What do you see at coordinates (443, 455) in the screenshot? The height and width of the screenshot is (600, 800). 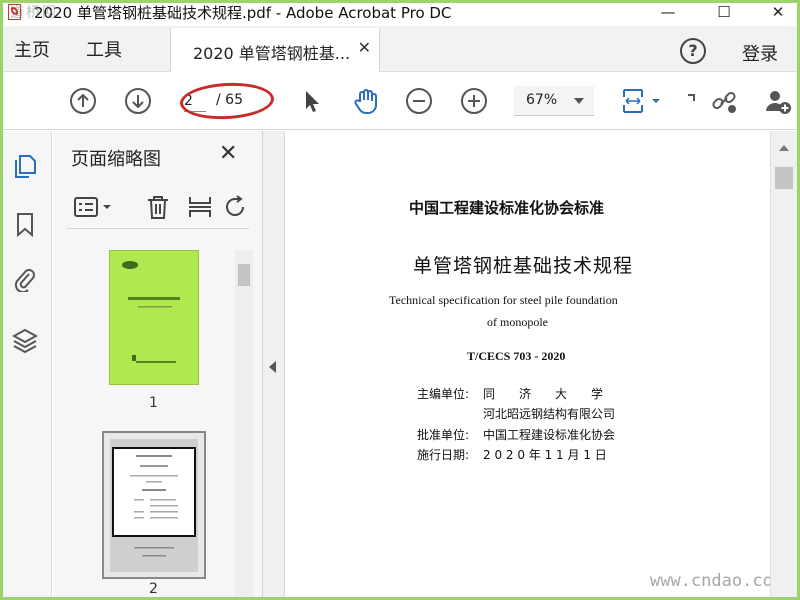 I see `meta-label: 施行日期:` at bounding box center [443, 455].